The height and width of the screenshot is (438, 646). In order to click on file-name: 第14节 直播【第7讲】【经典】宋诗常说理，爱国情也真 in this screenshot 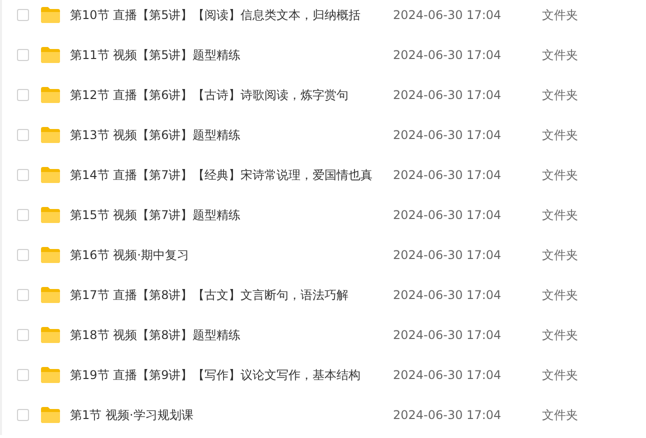, I will do `click(230, 175)`.